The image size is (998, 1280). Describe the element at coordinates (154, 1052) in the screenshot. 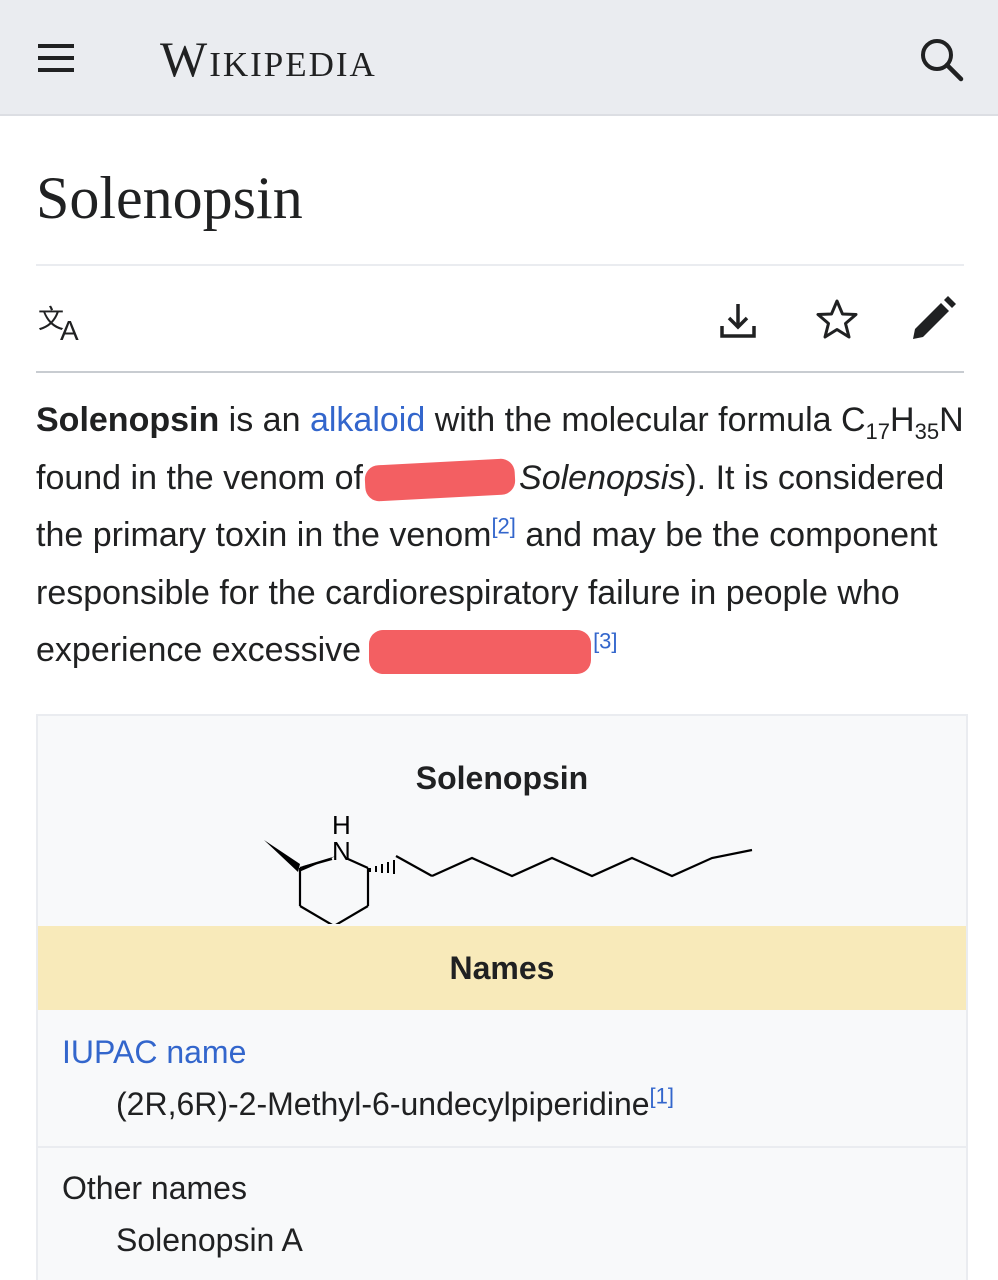

I see `iupac-name-link: IUPAC name` at that location.